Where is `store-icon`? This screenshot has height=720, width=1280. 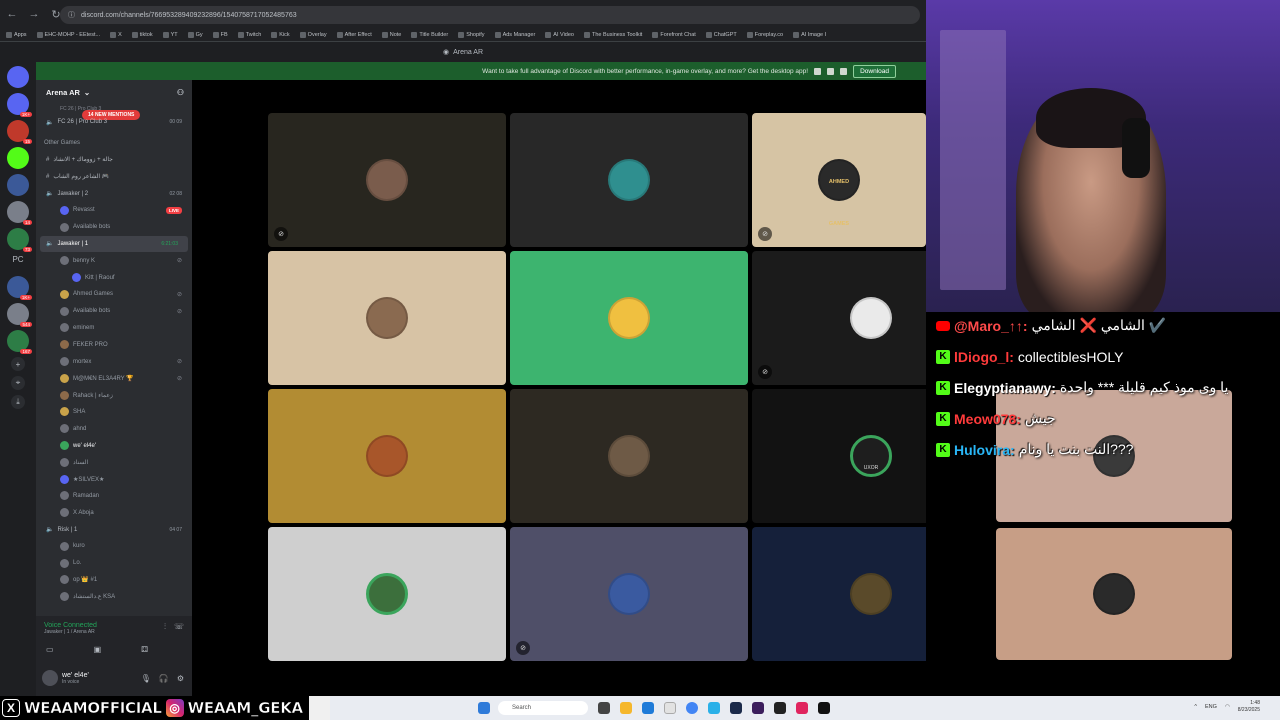
store-icon is located at coordinates (670, 708).